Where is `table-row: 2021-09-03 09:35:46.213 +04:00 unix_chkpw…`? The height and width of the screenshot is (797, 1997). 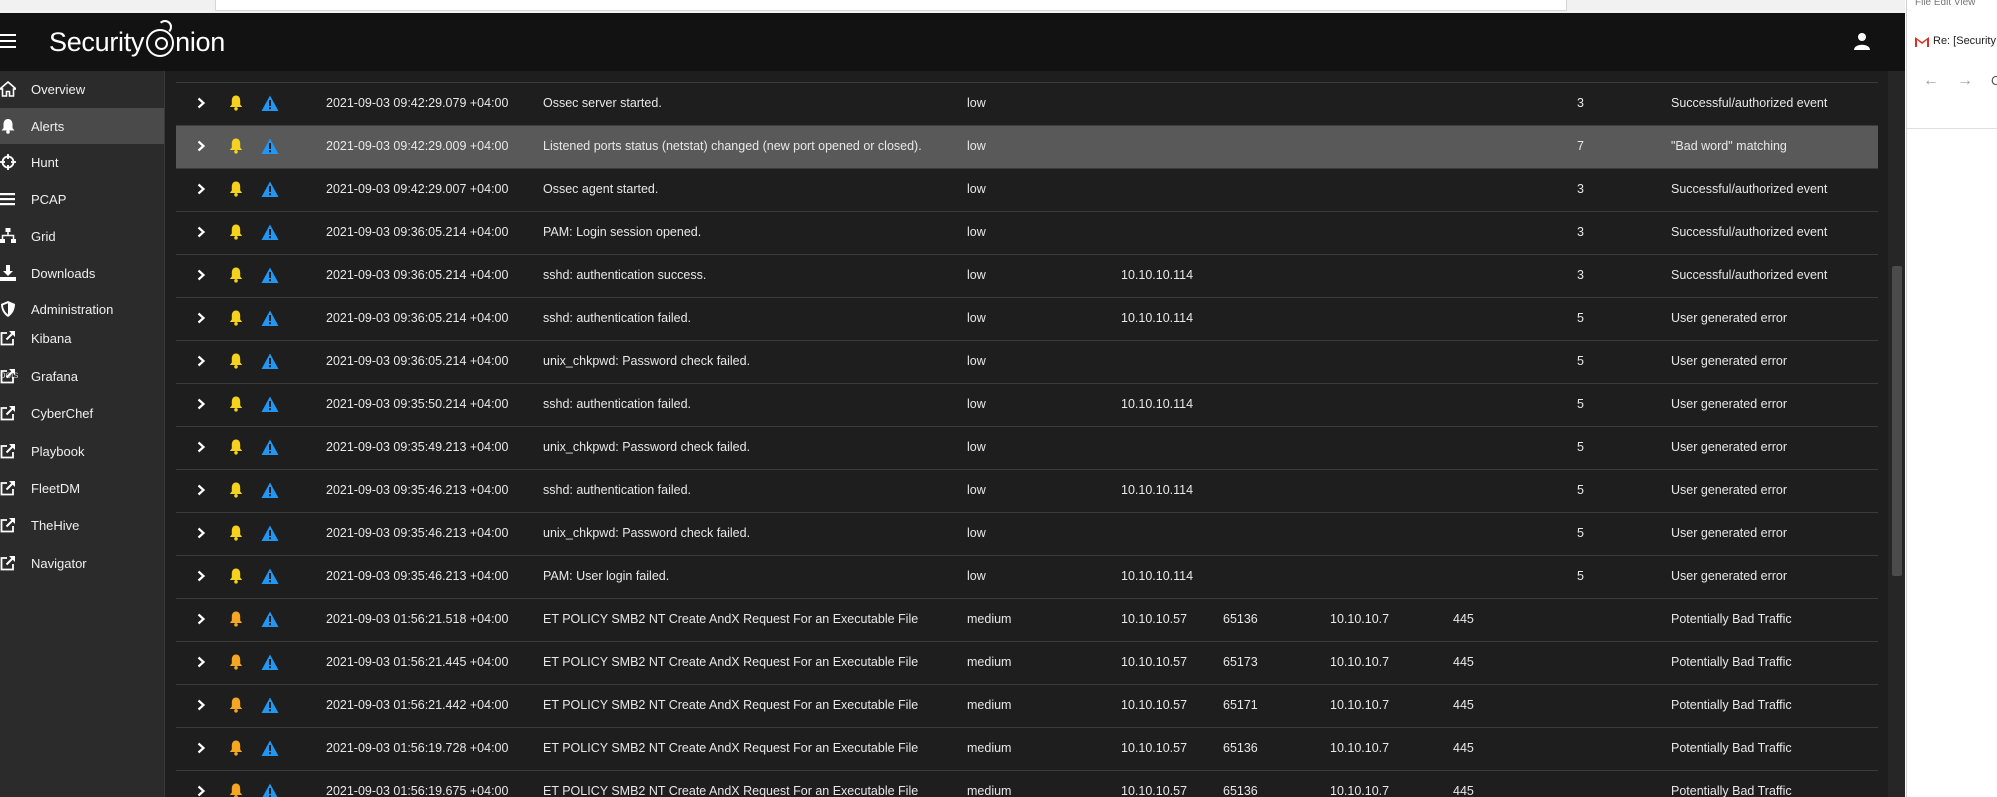 table-row: 2021-09-03 09:35:46.213 +04:00 unix_chkpw… is located at coordinates (1027, 534).